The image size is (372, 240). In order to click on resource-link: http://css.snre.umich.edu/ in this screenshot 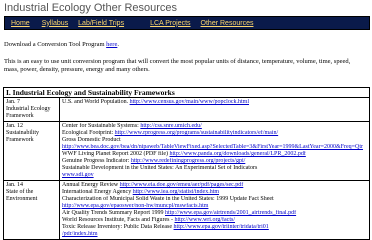, I will do `click(171, 126)`.